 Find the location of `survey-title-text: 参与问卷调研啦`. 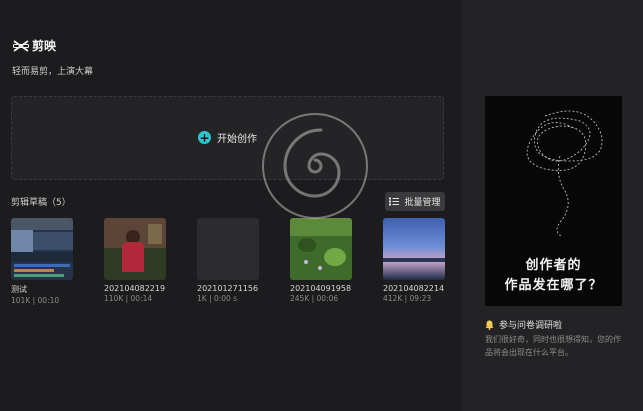

survey-title-text: 参与问卷调研啦 is located at coordinates (531, 326).